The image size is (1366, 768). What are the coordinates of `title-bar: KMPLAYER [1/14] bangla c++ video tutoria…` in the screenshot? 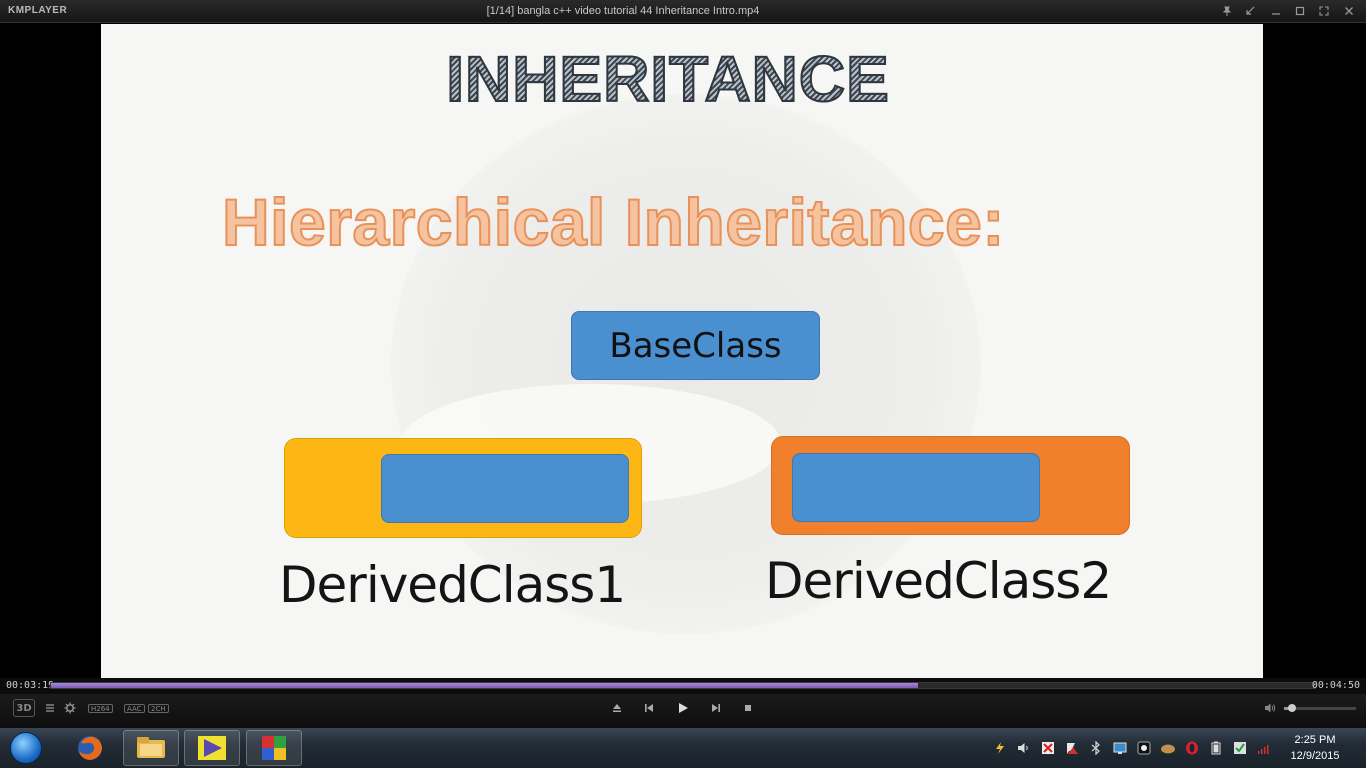 It's located at (683, 11).